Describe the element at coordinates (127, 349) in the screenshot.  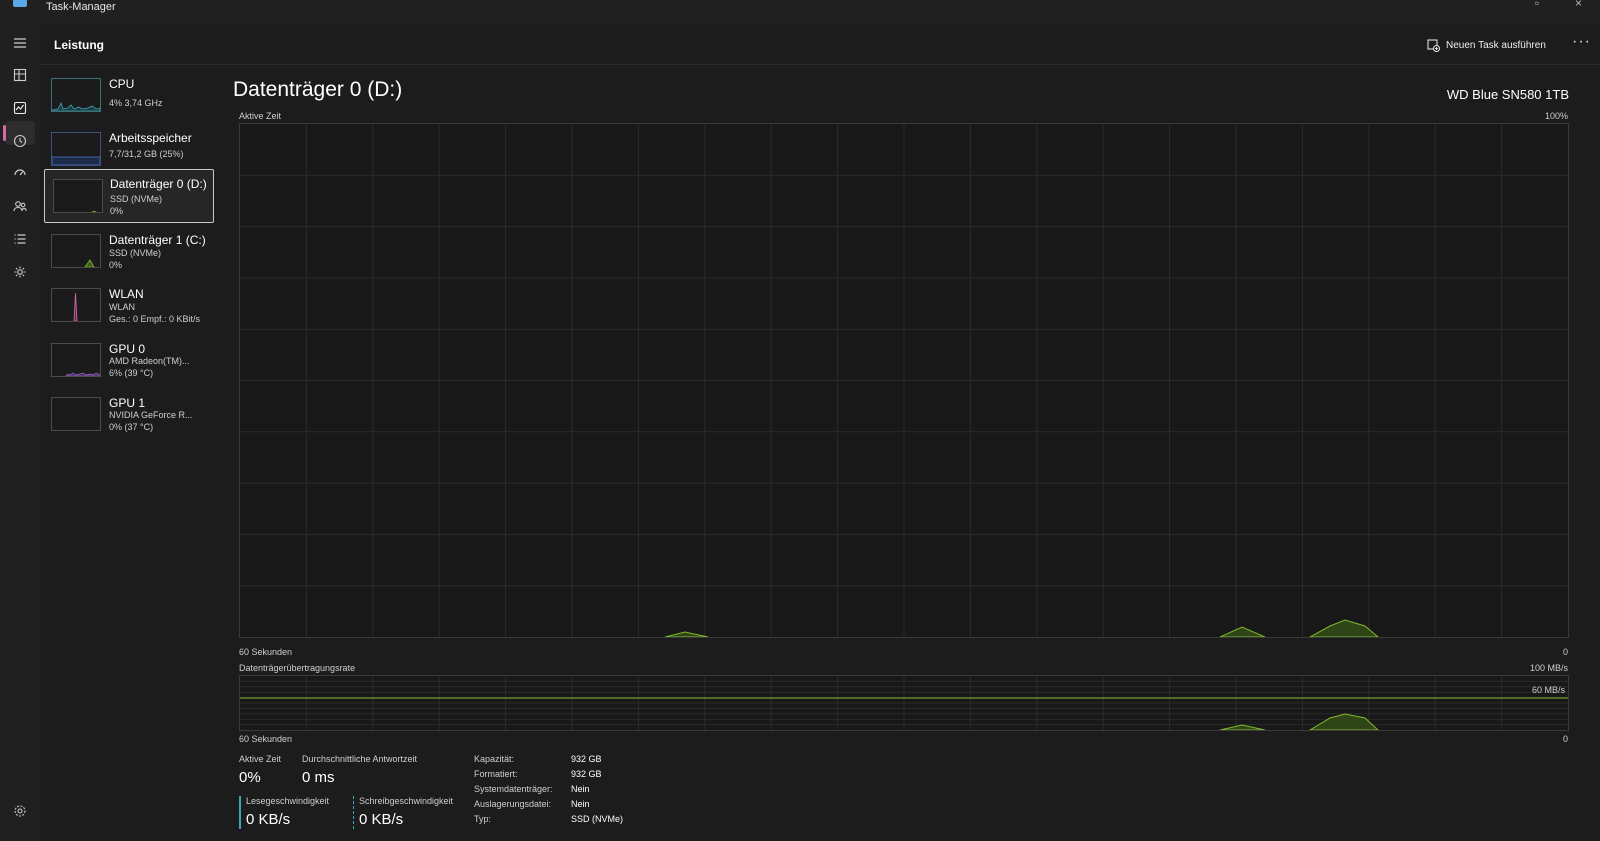
I see `resource-name: GPU 0` at that location.